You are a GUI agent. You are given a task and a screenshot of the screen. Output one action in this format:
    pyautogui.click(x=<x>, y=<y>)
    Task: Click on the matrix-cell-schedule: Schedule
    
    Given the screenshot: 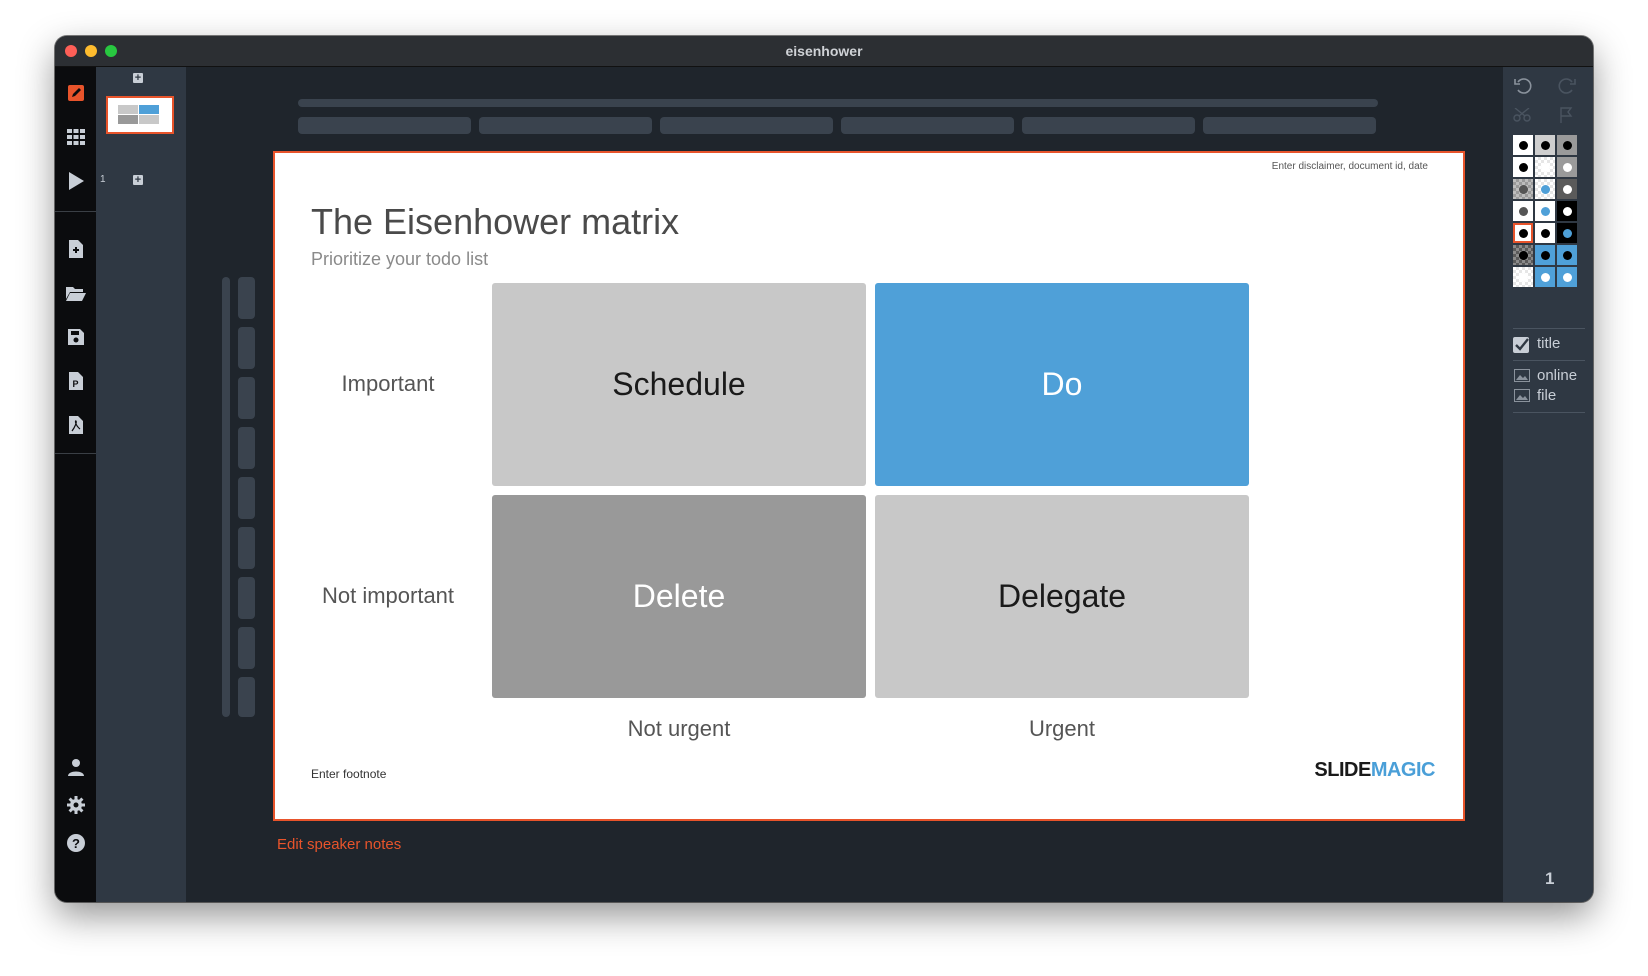 What is the action you would take?
    pyautogui.click(x=679, y=384)
    